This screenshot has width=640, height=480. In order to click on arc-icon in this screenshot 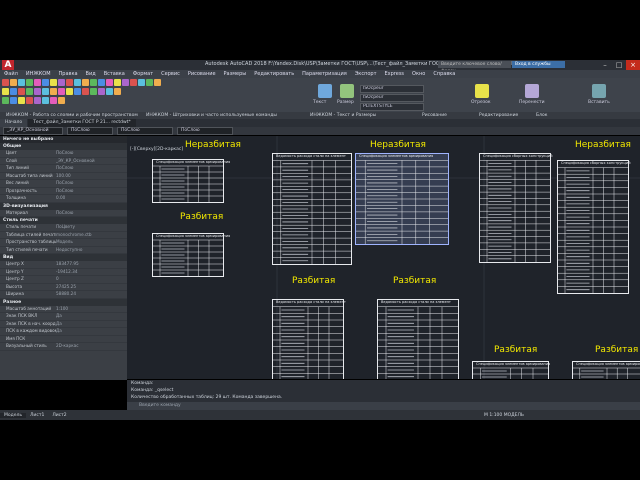, I will do `click(29, 91)`.